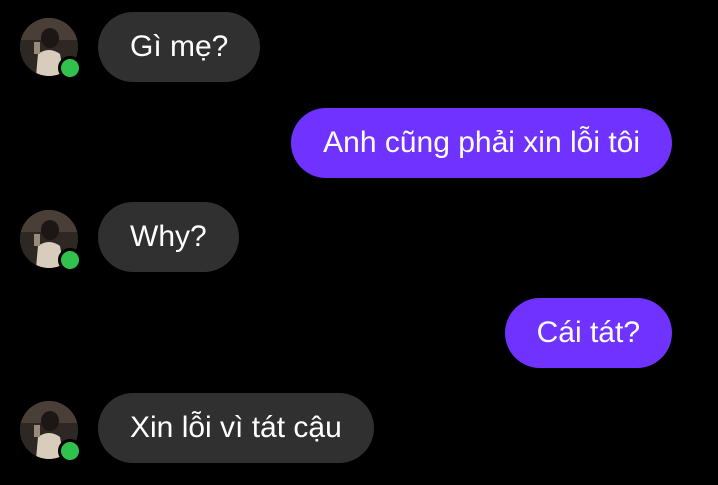 The image size is (718, 485). I want to click on outgoing-message-bubble: Cái tát?, so click(588, 333).